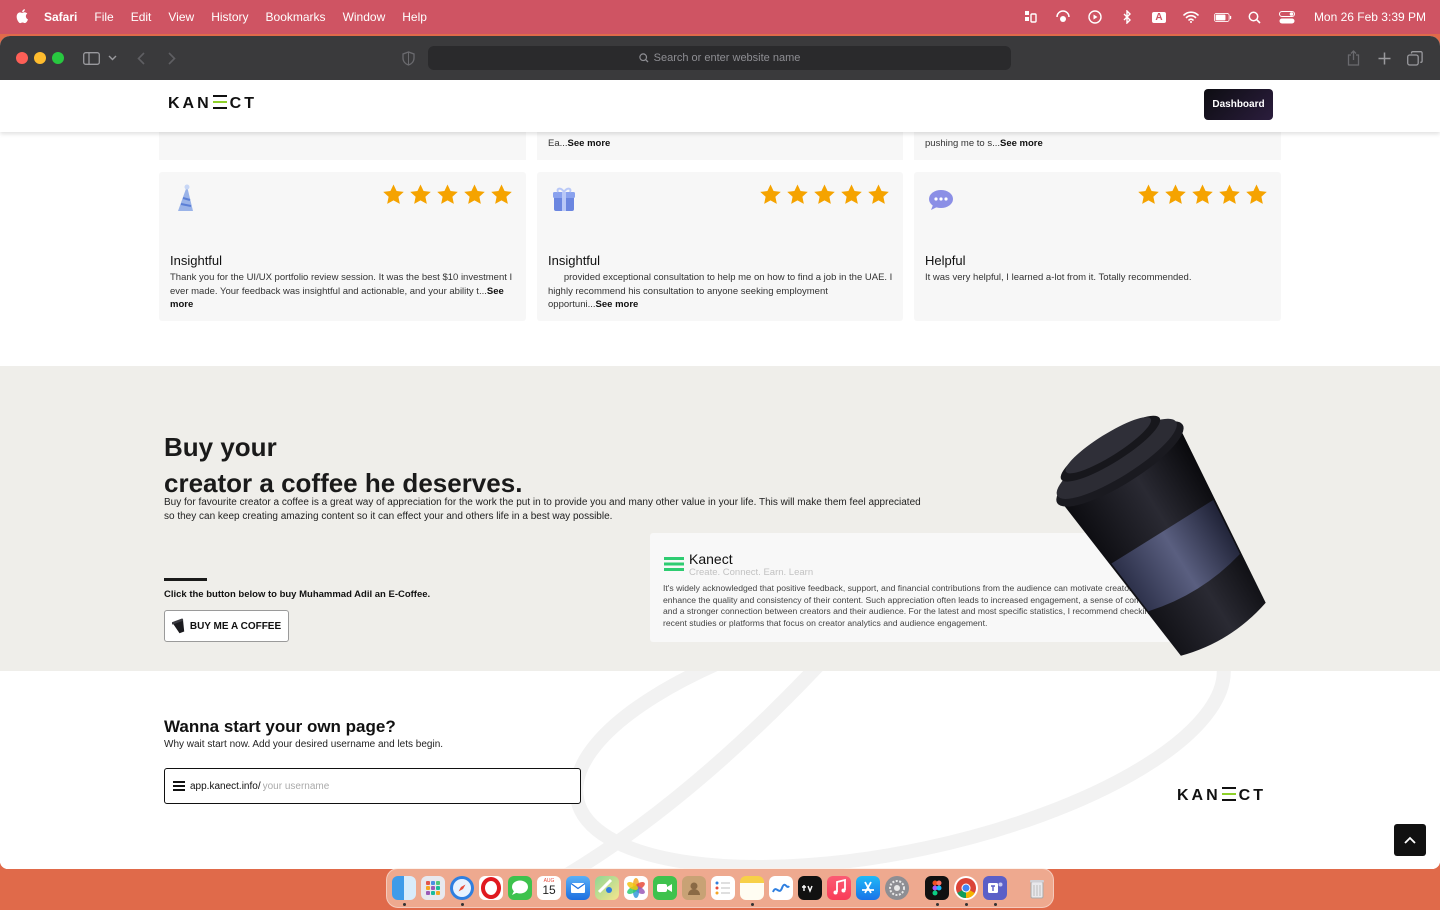 The width and height of the screenshot is (1440, 910). What do you see at coordinates (937, 888) in the screenshot?
I see `figma-icon` at bounding box center [937, 888].